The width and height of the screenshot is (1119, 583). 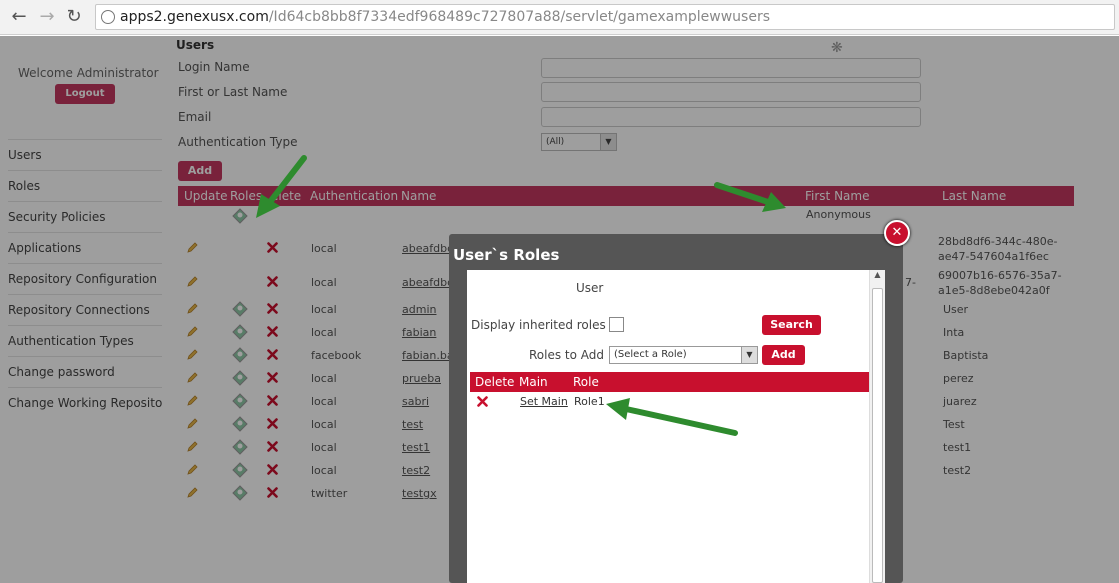 What do you see at coordinates (586, 382) in the screenshot?
I see `col-role: Role` at bounding box center [586, 382].